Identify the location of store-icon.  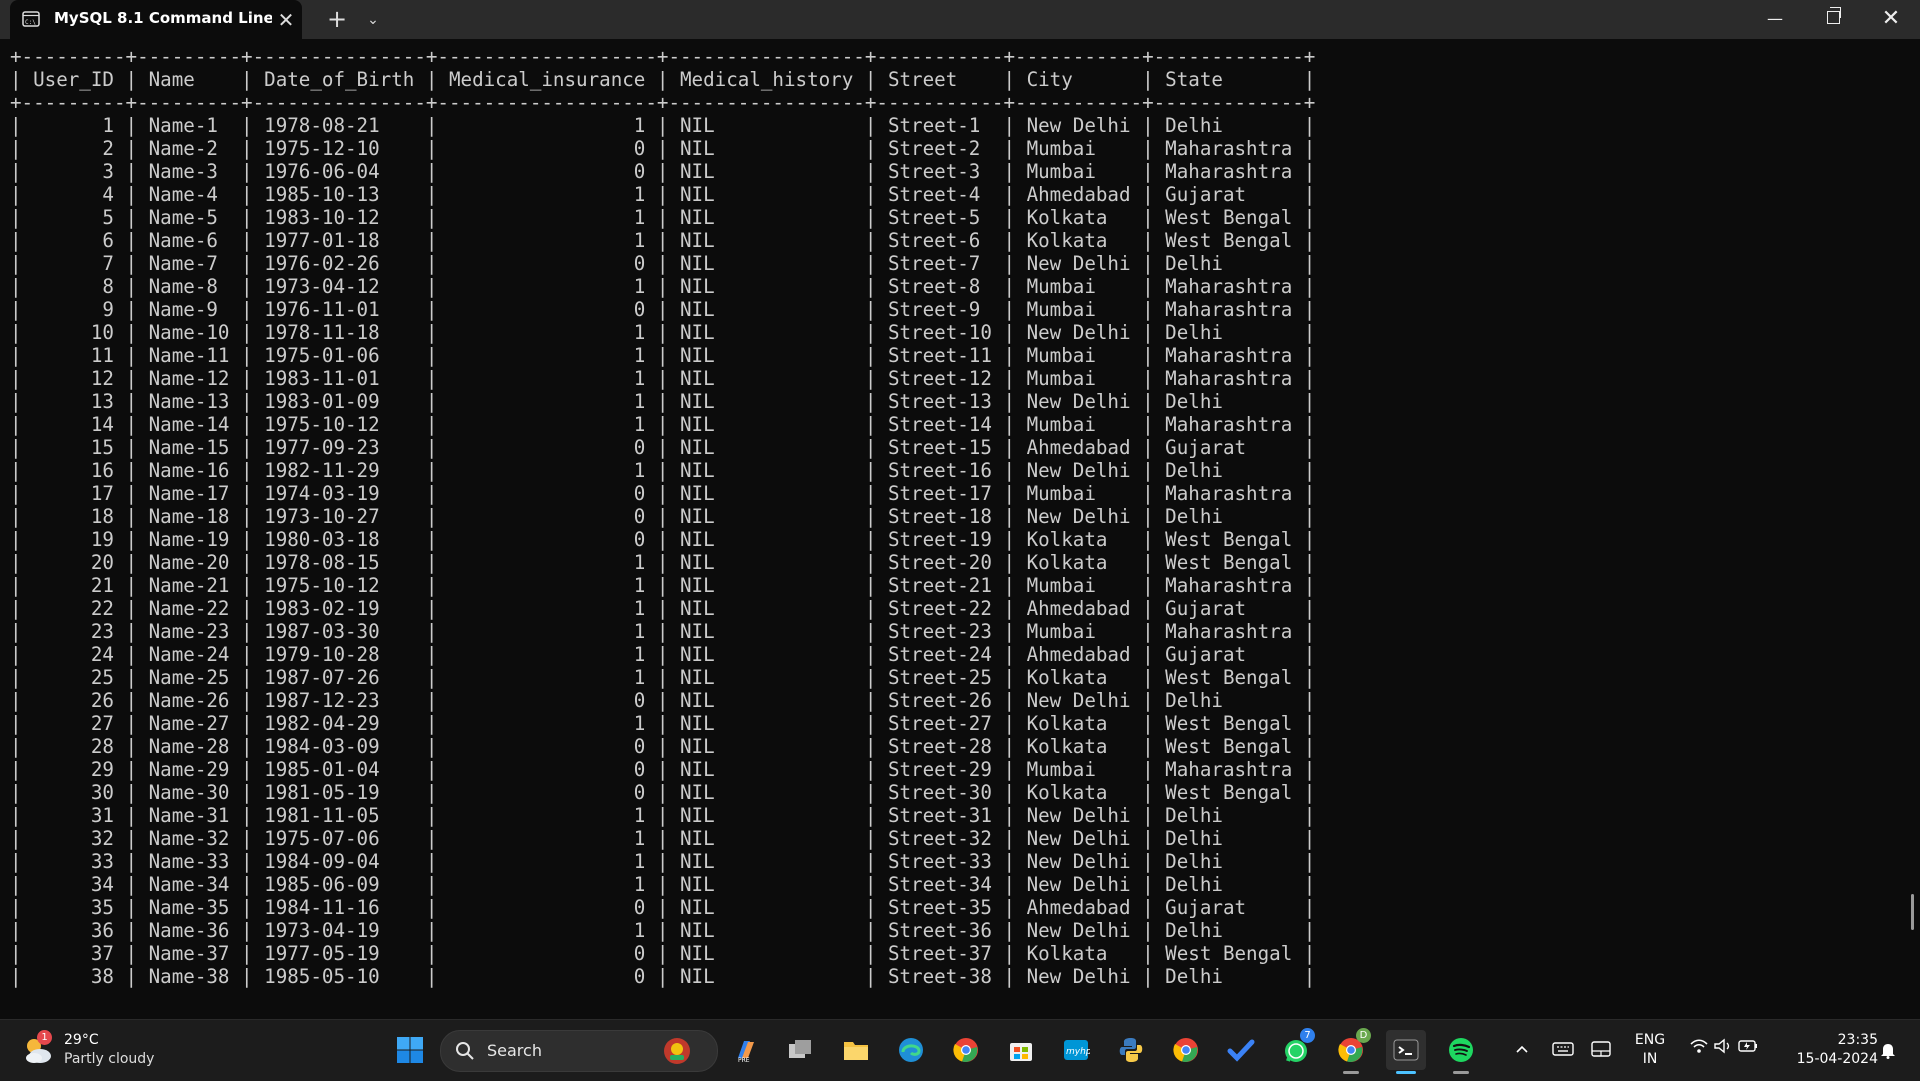
(1021, 1052).